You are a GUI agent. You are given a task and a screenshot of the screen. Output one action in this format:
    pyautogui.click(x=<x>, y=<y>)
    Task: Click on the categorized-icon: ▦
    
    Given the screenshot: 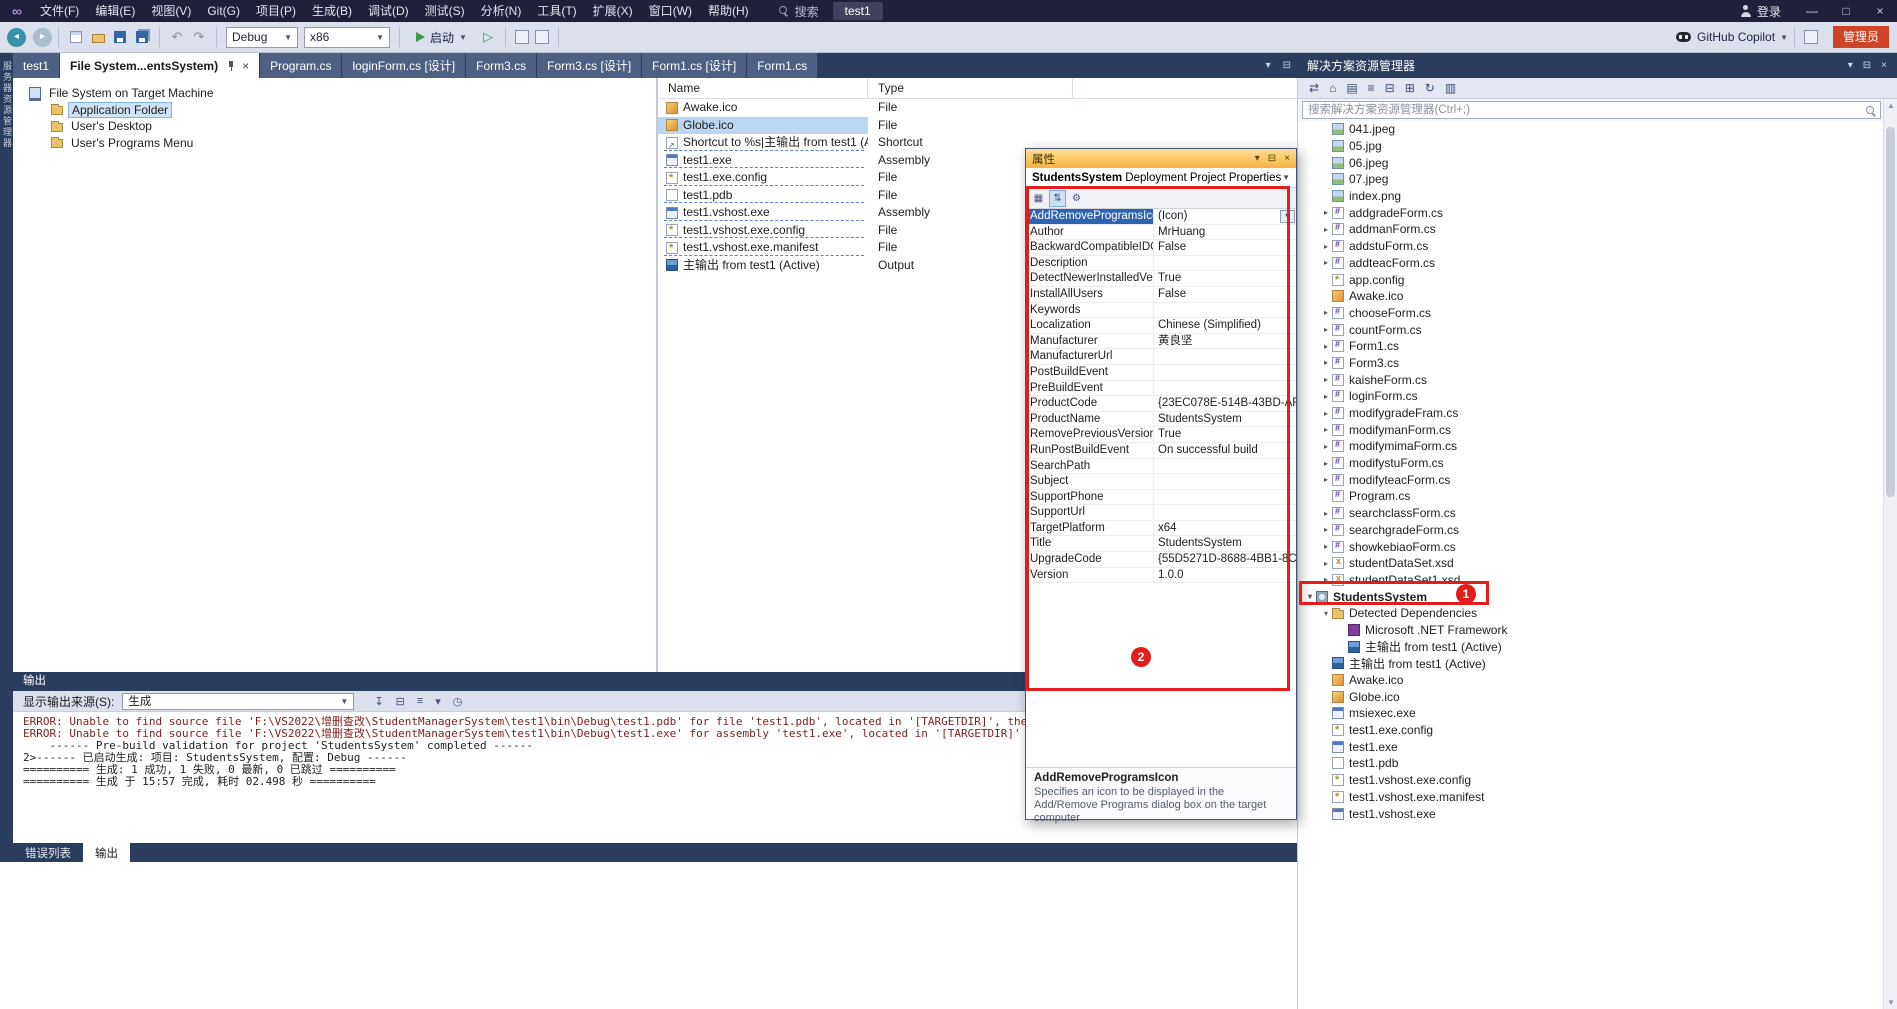 What is the action you would take?
    pyautogui.click(x=1038, y=198)
    